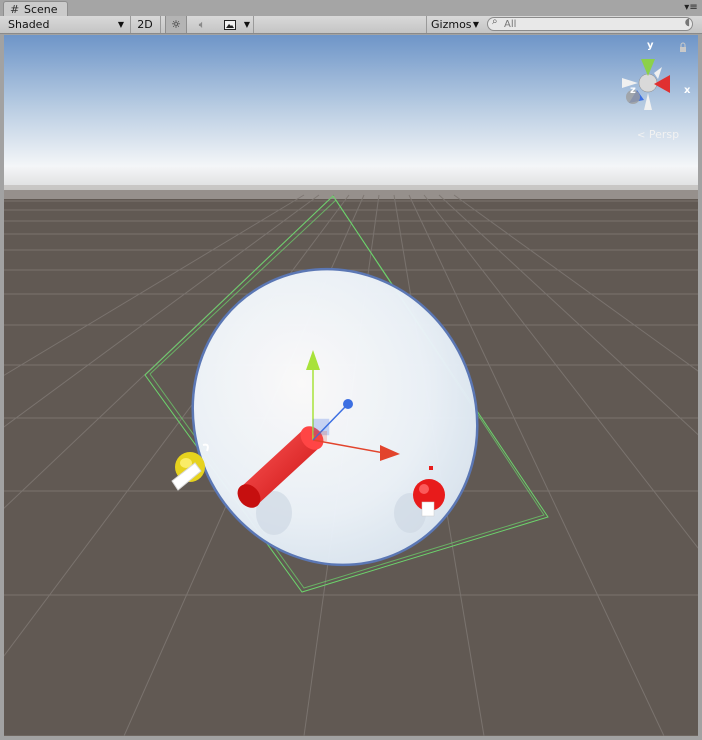  What do you see at coordinates (15, 9) in the screenshot?
I see `grid-icon: #` at bounding box center [15, 9].